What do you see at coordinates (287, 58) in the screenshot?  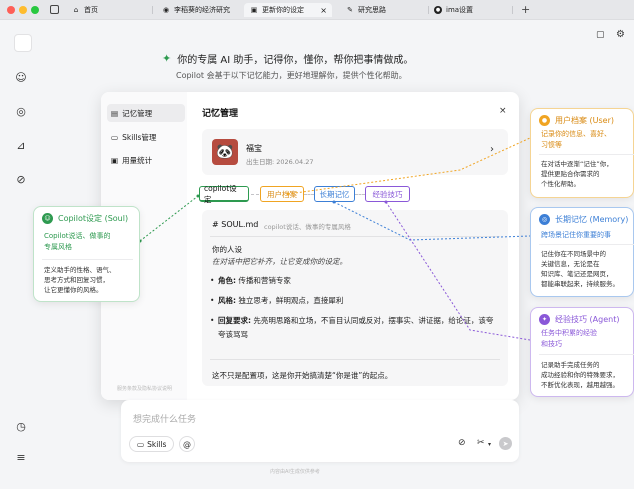 I see `page-headline: ✦ 你的专属 AI 助手，记得你，懂你，帮你把事情做成。` at bounding box center [287, 58].